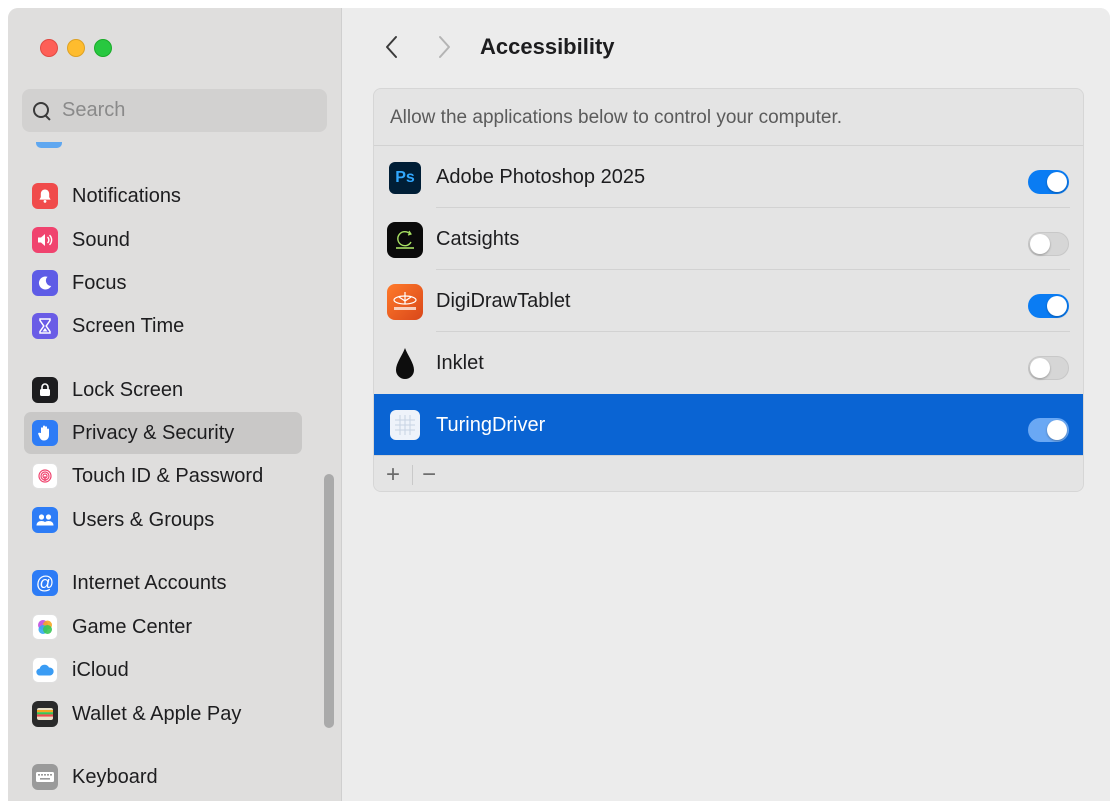 This screenshot has width=1110, height=801. I want to click on moon-icon, so click(45, 283).